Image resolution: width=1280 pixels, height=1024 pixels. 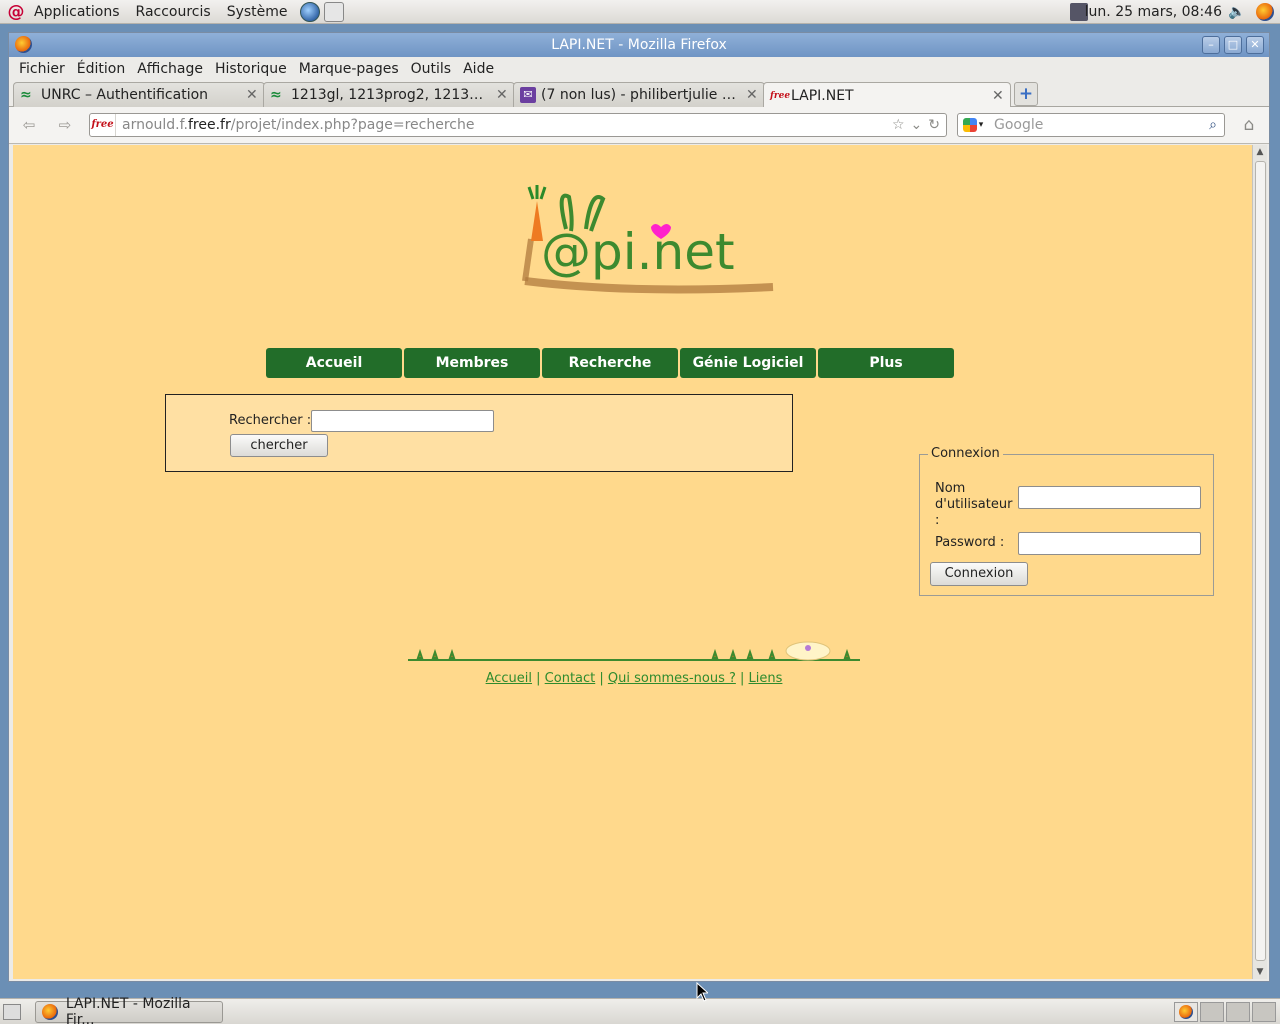 What do you see at coordinates (766, 678) in the screenshot?
I see `footer-link-liens: Liens` at bounding box center [766, 678].